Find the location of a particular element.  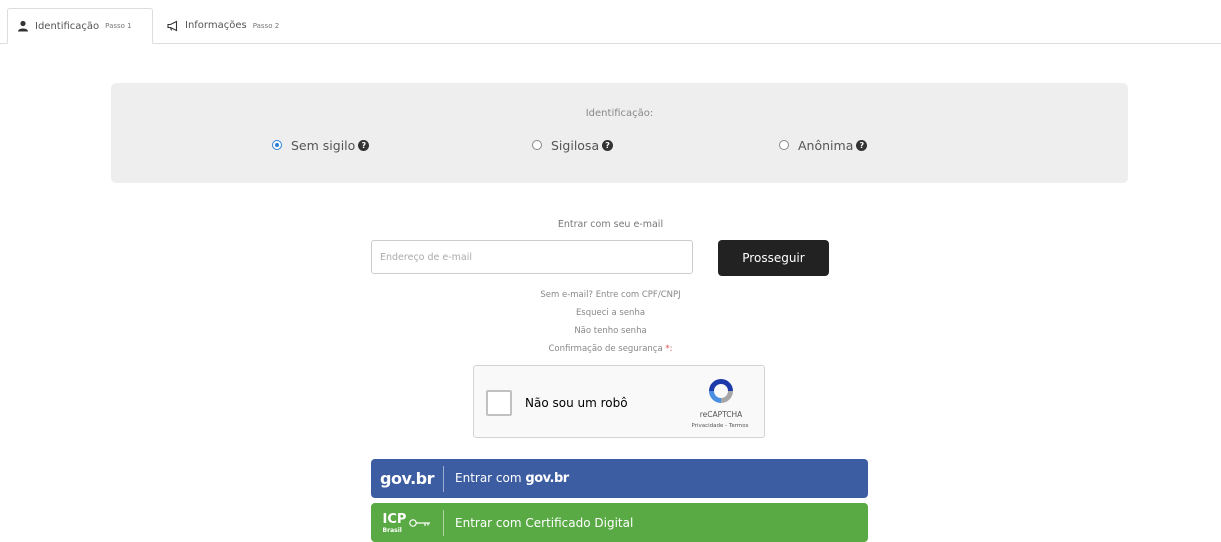

radio-sem-sigilo is located at coordinates (277, 145).